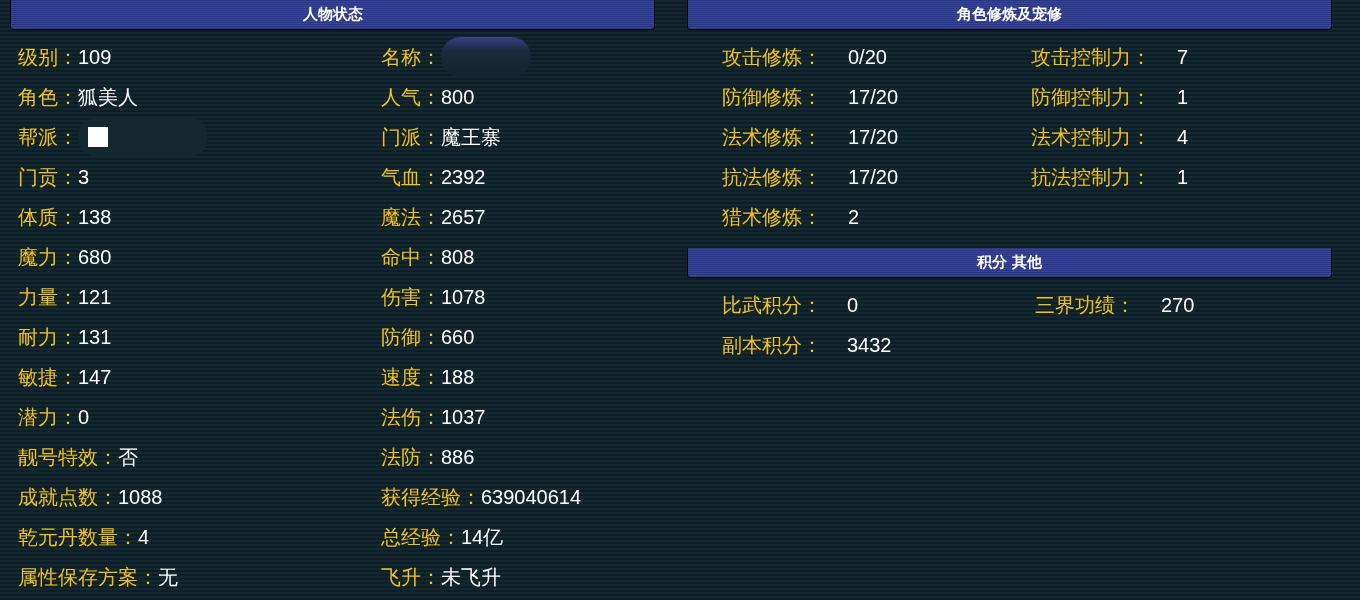  Describe the element at coordinates (48, 97) in the screenshot. I see `field-label: 角色：` at that location.